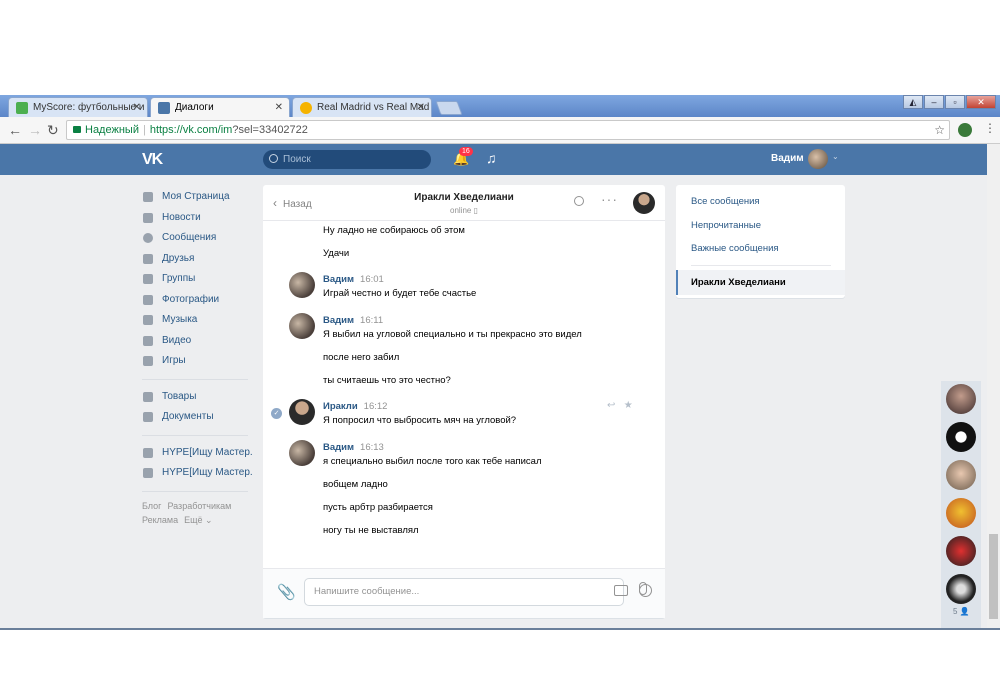  Describe the element at coordinates (197, 238) in the screenshot. I see `sidebar-item-messages: Сообщения` at that location.